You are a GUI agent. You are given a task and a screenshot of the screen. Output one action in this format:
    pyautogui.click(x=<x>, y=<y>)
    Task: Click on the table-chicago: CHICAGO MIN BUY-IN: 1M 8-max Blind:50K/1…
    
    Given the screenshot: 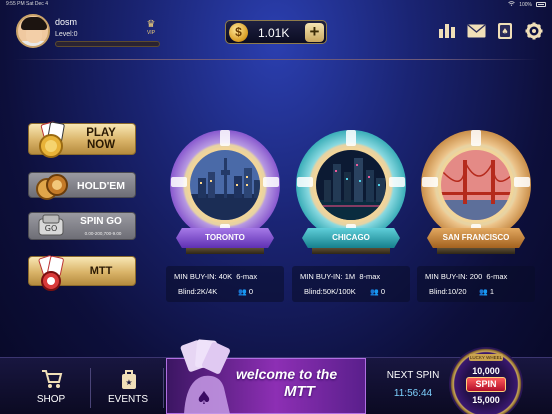 What is the action you would take?
    pyautogui.click(x=351, y=216)
    